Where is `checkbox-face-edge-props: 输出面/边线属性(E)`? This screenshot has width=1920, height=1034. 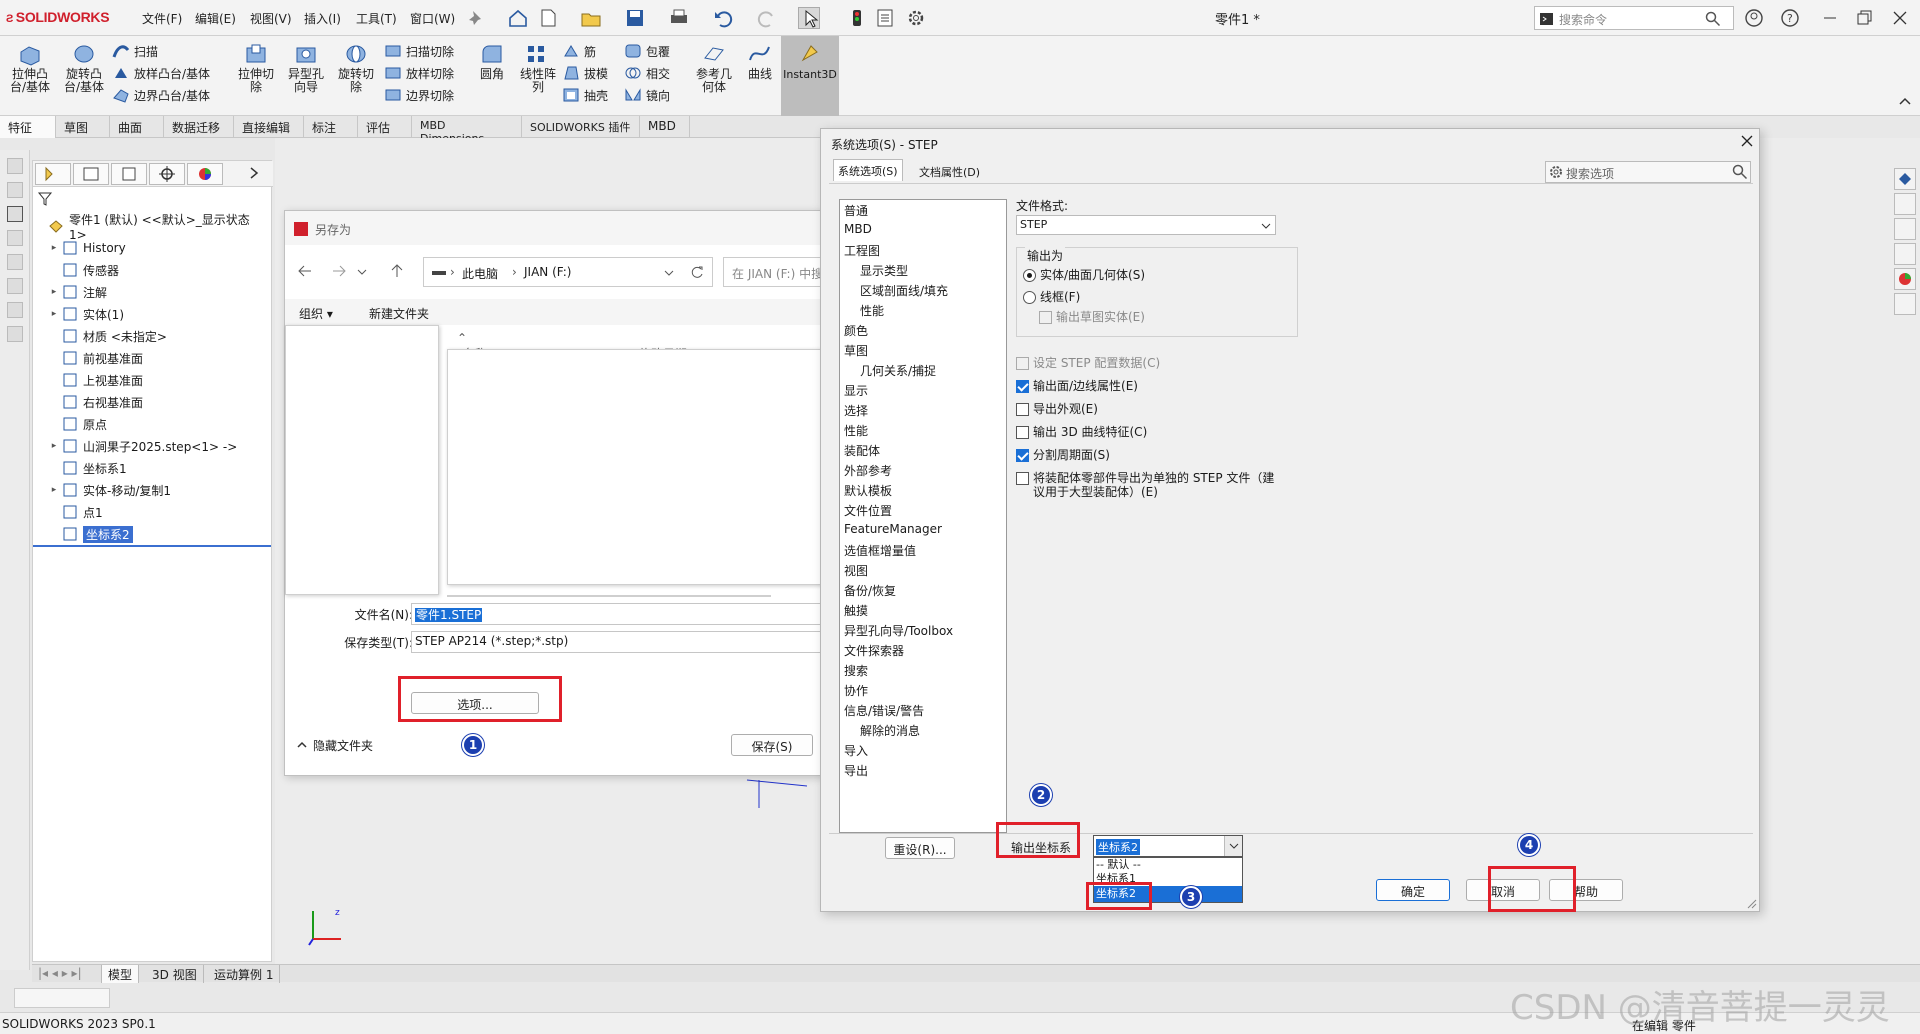 checkbox-face-edge-props: 输出面/边线属性(E) is located at coordinates (1077, 385).